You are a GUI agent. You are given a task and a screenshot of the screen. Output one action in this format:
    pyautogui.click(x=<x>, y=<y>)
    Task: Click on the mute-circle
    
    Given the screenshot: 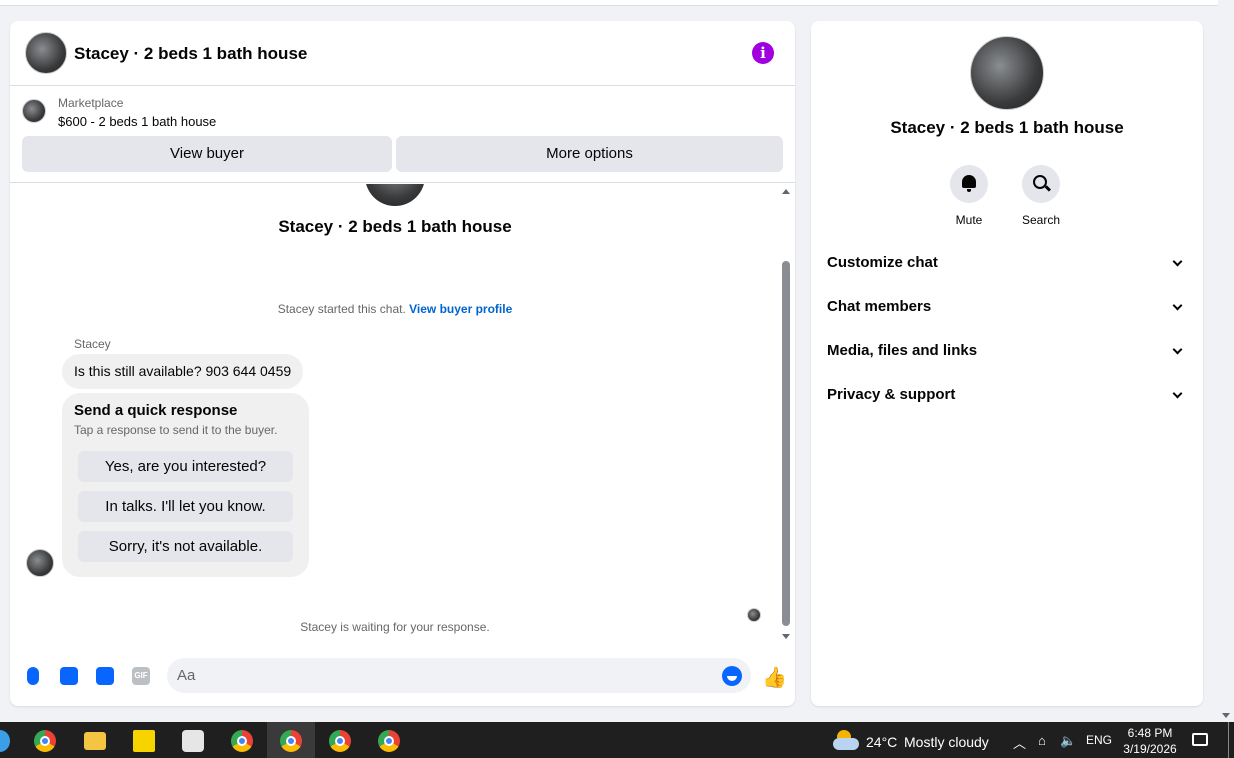 What is the action you would take?
    pyautogui.click(x=969, y=184)
    